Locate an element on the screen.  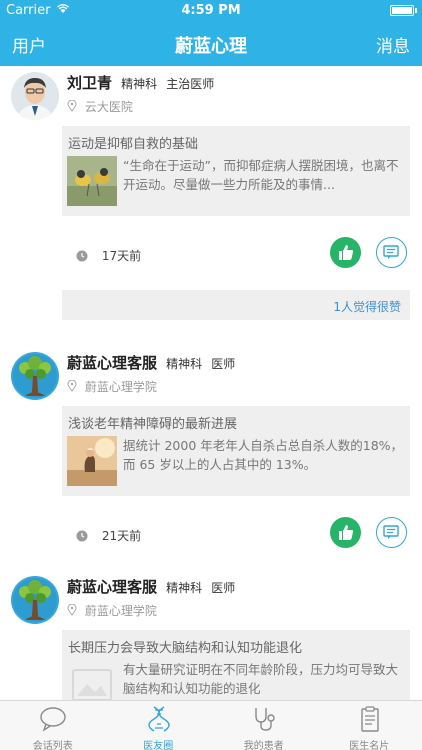
post-time-row: 21天前 is located at coordinates (108, 535).